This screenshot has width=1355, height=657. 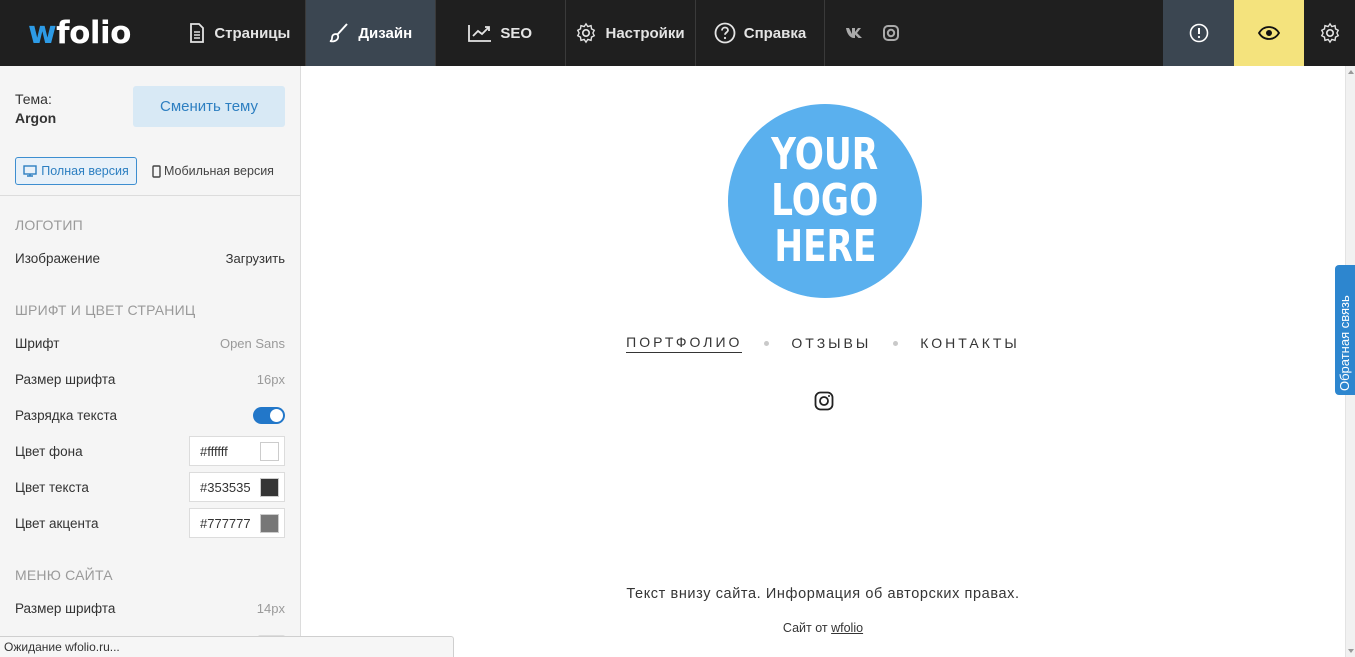 I want to click on credit-prefix: Сайт от, so click(x=805, y=628).